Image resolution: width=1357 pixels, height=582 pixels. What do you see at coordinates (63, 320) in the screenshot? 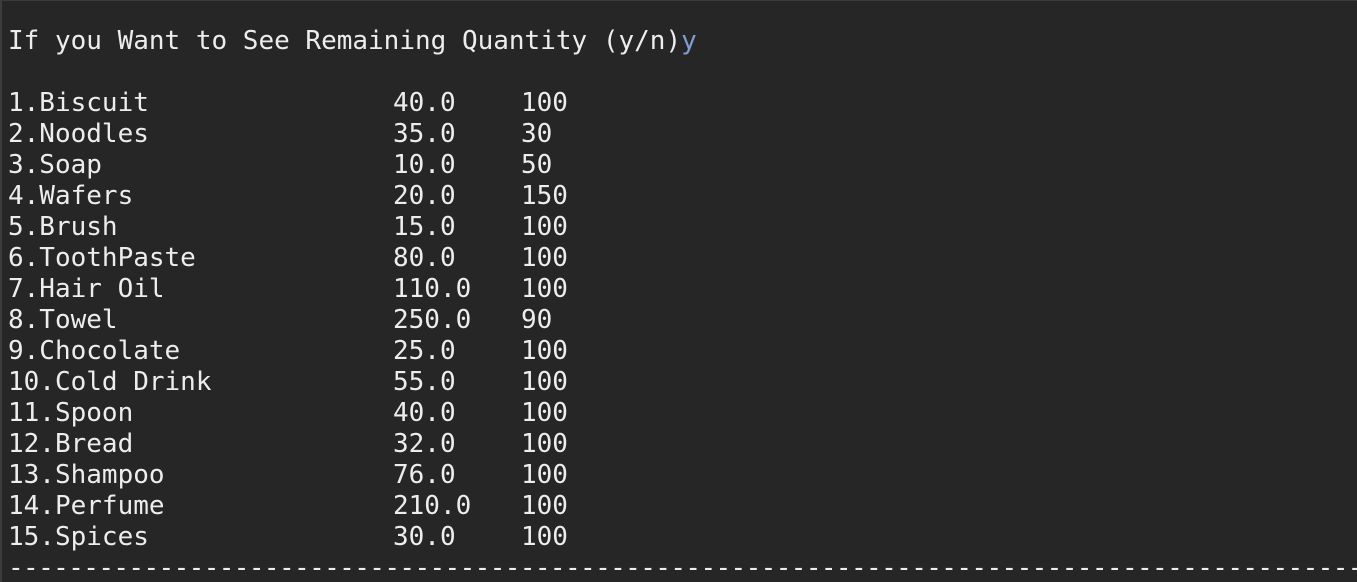
I see `item-name: 8.Towel` at bounding box center [63, 320].